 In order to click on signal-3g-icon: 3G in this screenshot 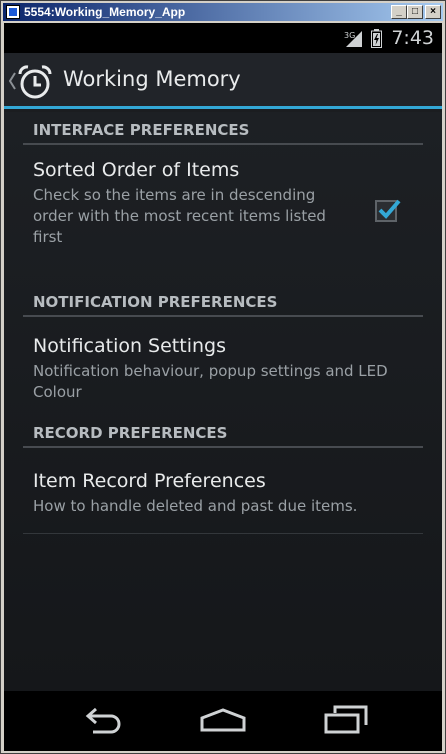, I will do `click(353, 39)`.